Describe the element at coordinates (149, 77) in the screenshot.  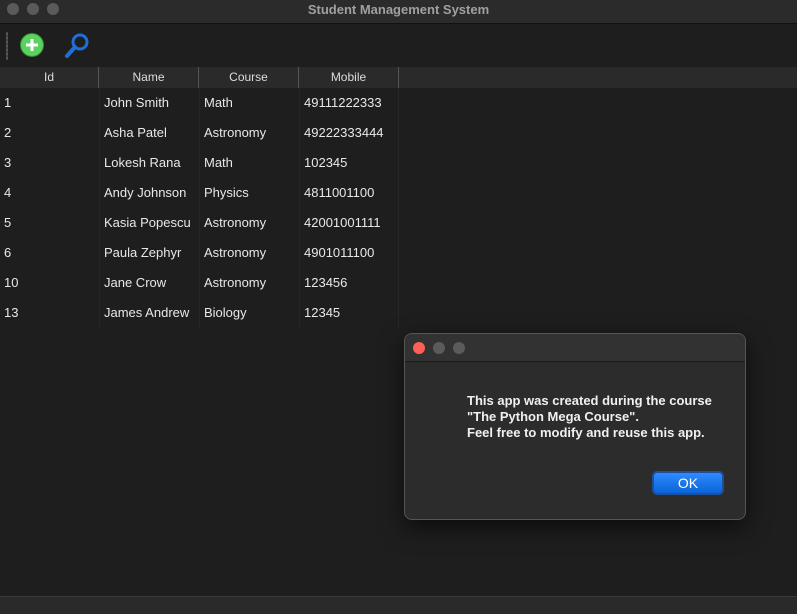
I see `column-header-name: Name` at that location.